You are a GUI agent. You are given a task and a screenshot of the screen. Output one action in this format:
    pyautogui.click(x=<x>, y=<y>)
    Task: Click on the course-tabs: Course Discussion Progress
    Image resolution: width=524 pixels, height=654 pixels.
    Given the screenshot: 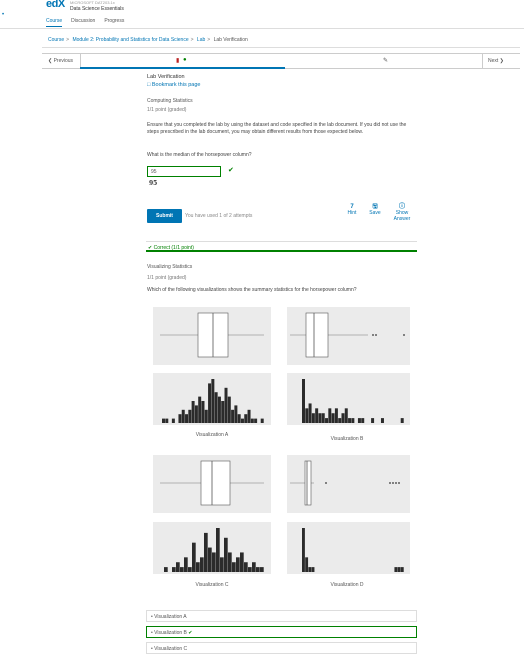 What is the action you would take?
    pyautogui.click(x=85, y=22)
    